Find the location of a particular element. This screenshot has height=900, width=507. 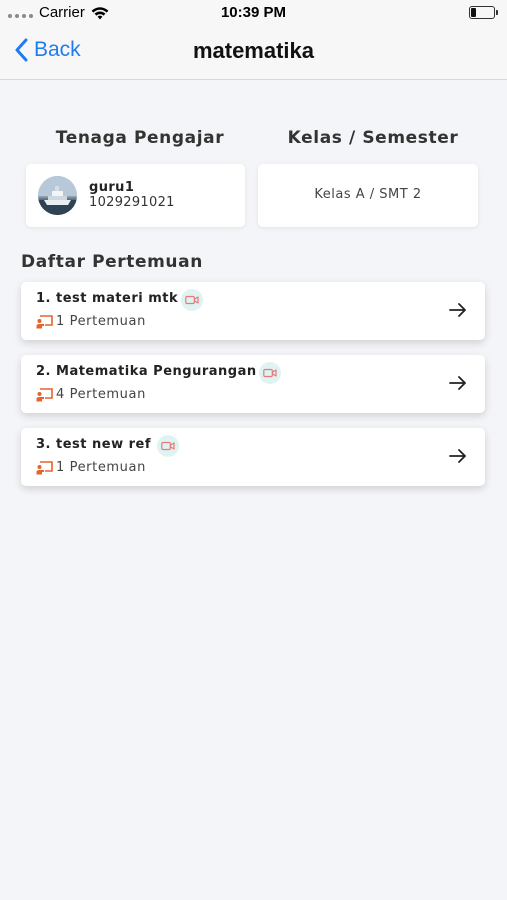

teacher-id: 1029291021 is located at coordinates (132, 202).